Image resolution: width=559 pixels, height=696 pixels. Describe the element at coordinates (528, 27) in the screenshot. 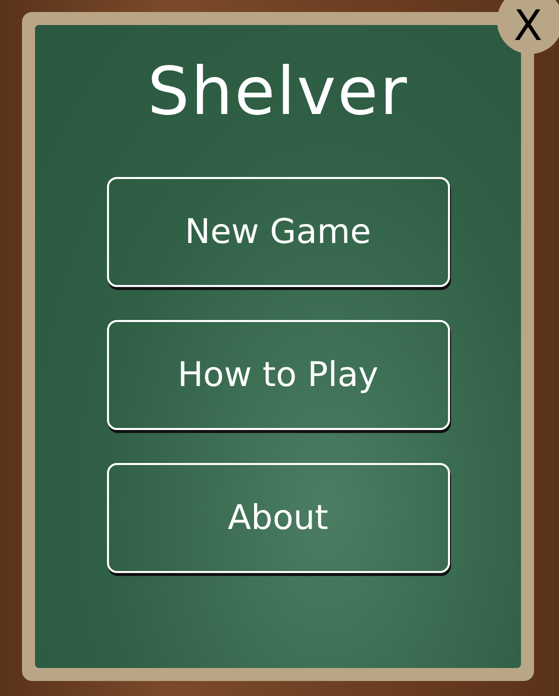

I see `close-button: X` at that location.